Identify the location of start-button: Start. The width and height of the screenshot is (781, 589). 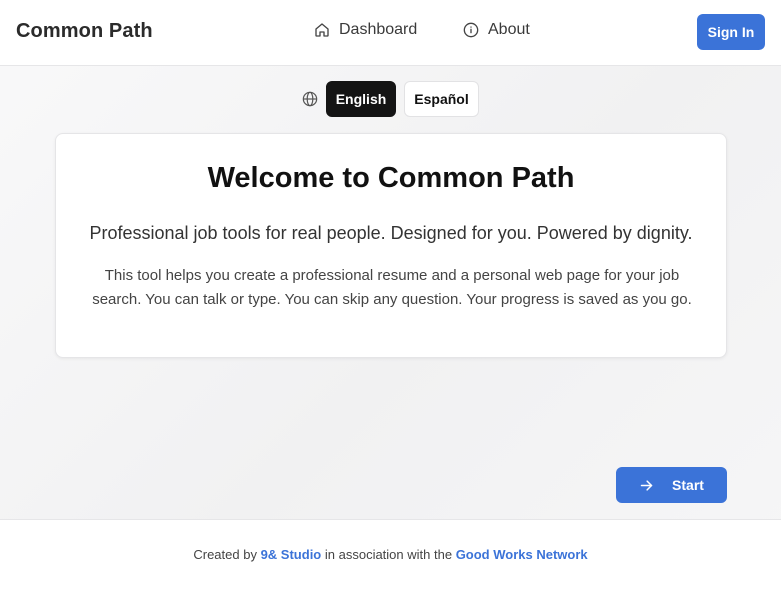
(671, 485).